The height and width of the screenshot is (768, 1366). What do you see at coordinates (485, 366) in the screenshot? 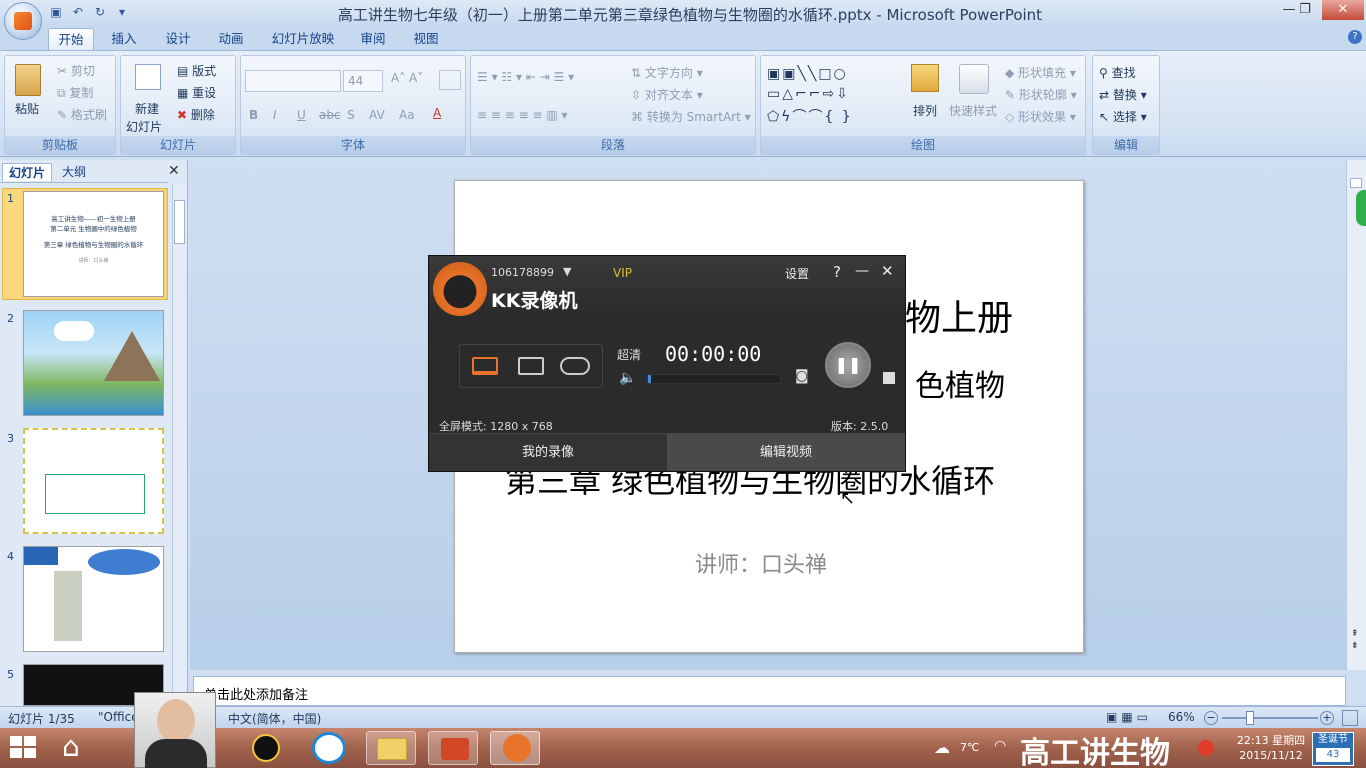
I see `fullscreen-mode-icon` at bounding box center [485, 366].